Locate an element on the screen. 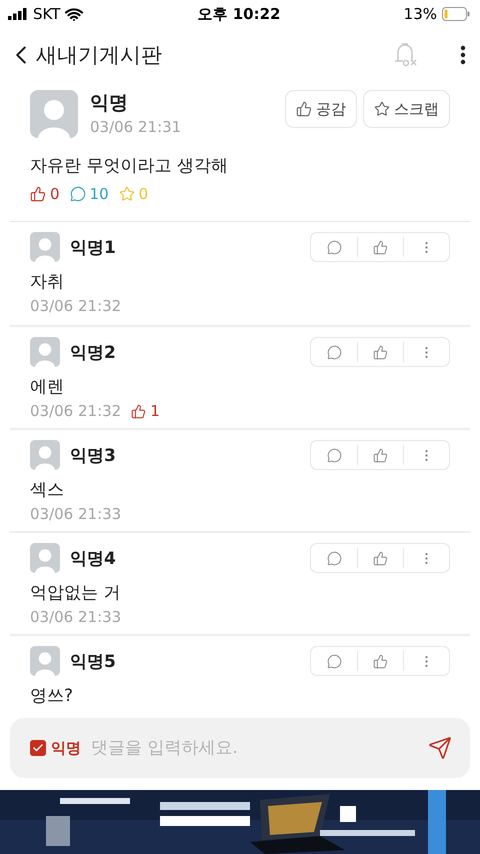  comment-field: 익명 댓글을 입력하세요. is located at coordinates (240, 748).